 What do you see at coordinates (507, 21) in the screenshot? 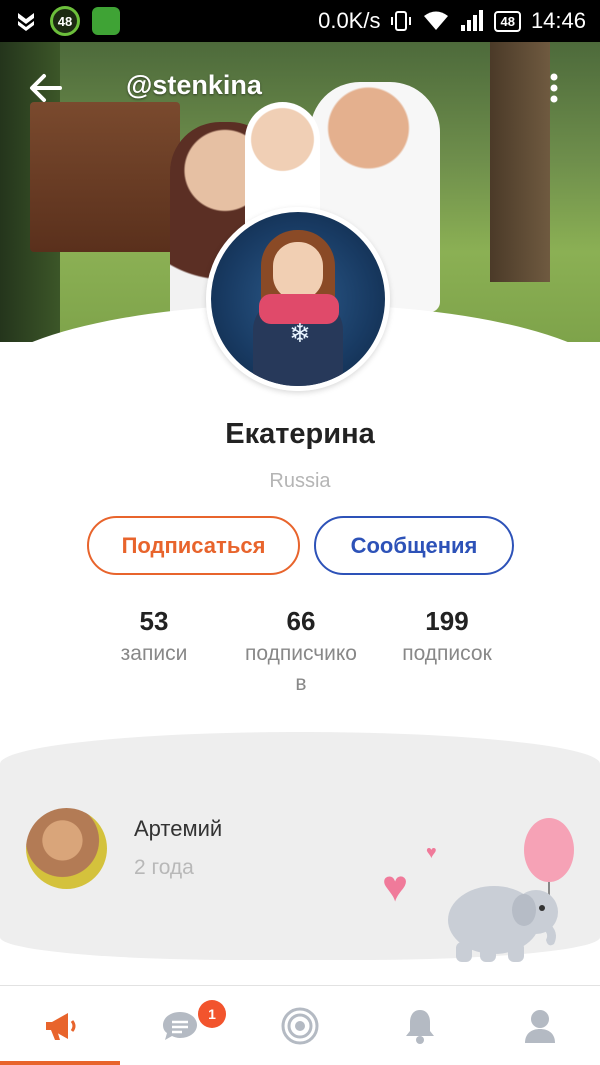
I see `battery-icon: 48` at bounding box center [507, 21].